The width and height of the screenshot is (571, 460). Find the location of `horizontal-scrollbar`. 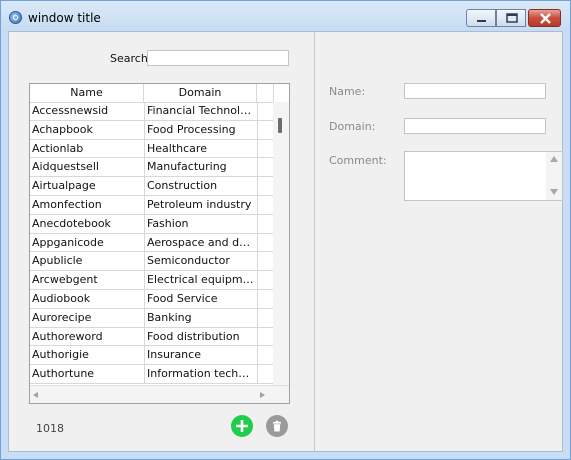

horizontal-scrollbar is located at coordinates (159, 394).